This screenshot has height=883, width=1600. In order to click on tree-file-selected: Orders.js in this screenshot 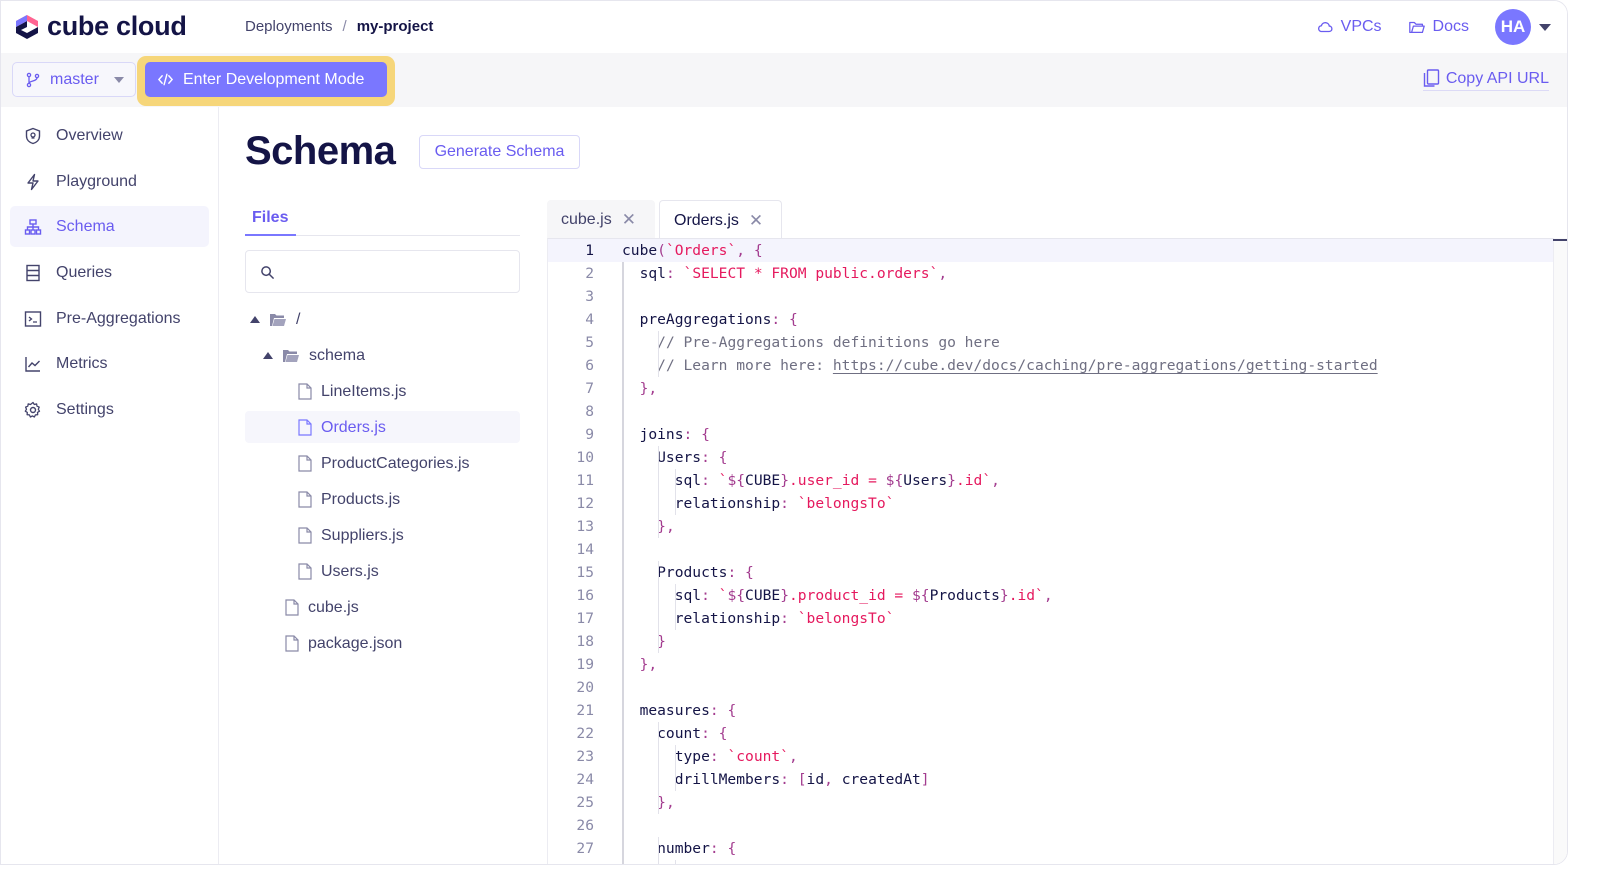, I will do `click(342, 427)`.